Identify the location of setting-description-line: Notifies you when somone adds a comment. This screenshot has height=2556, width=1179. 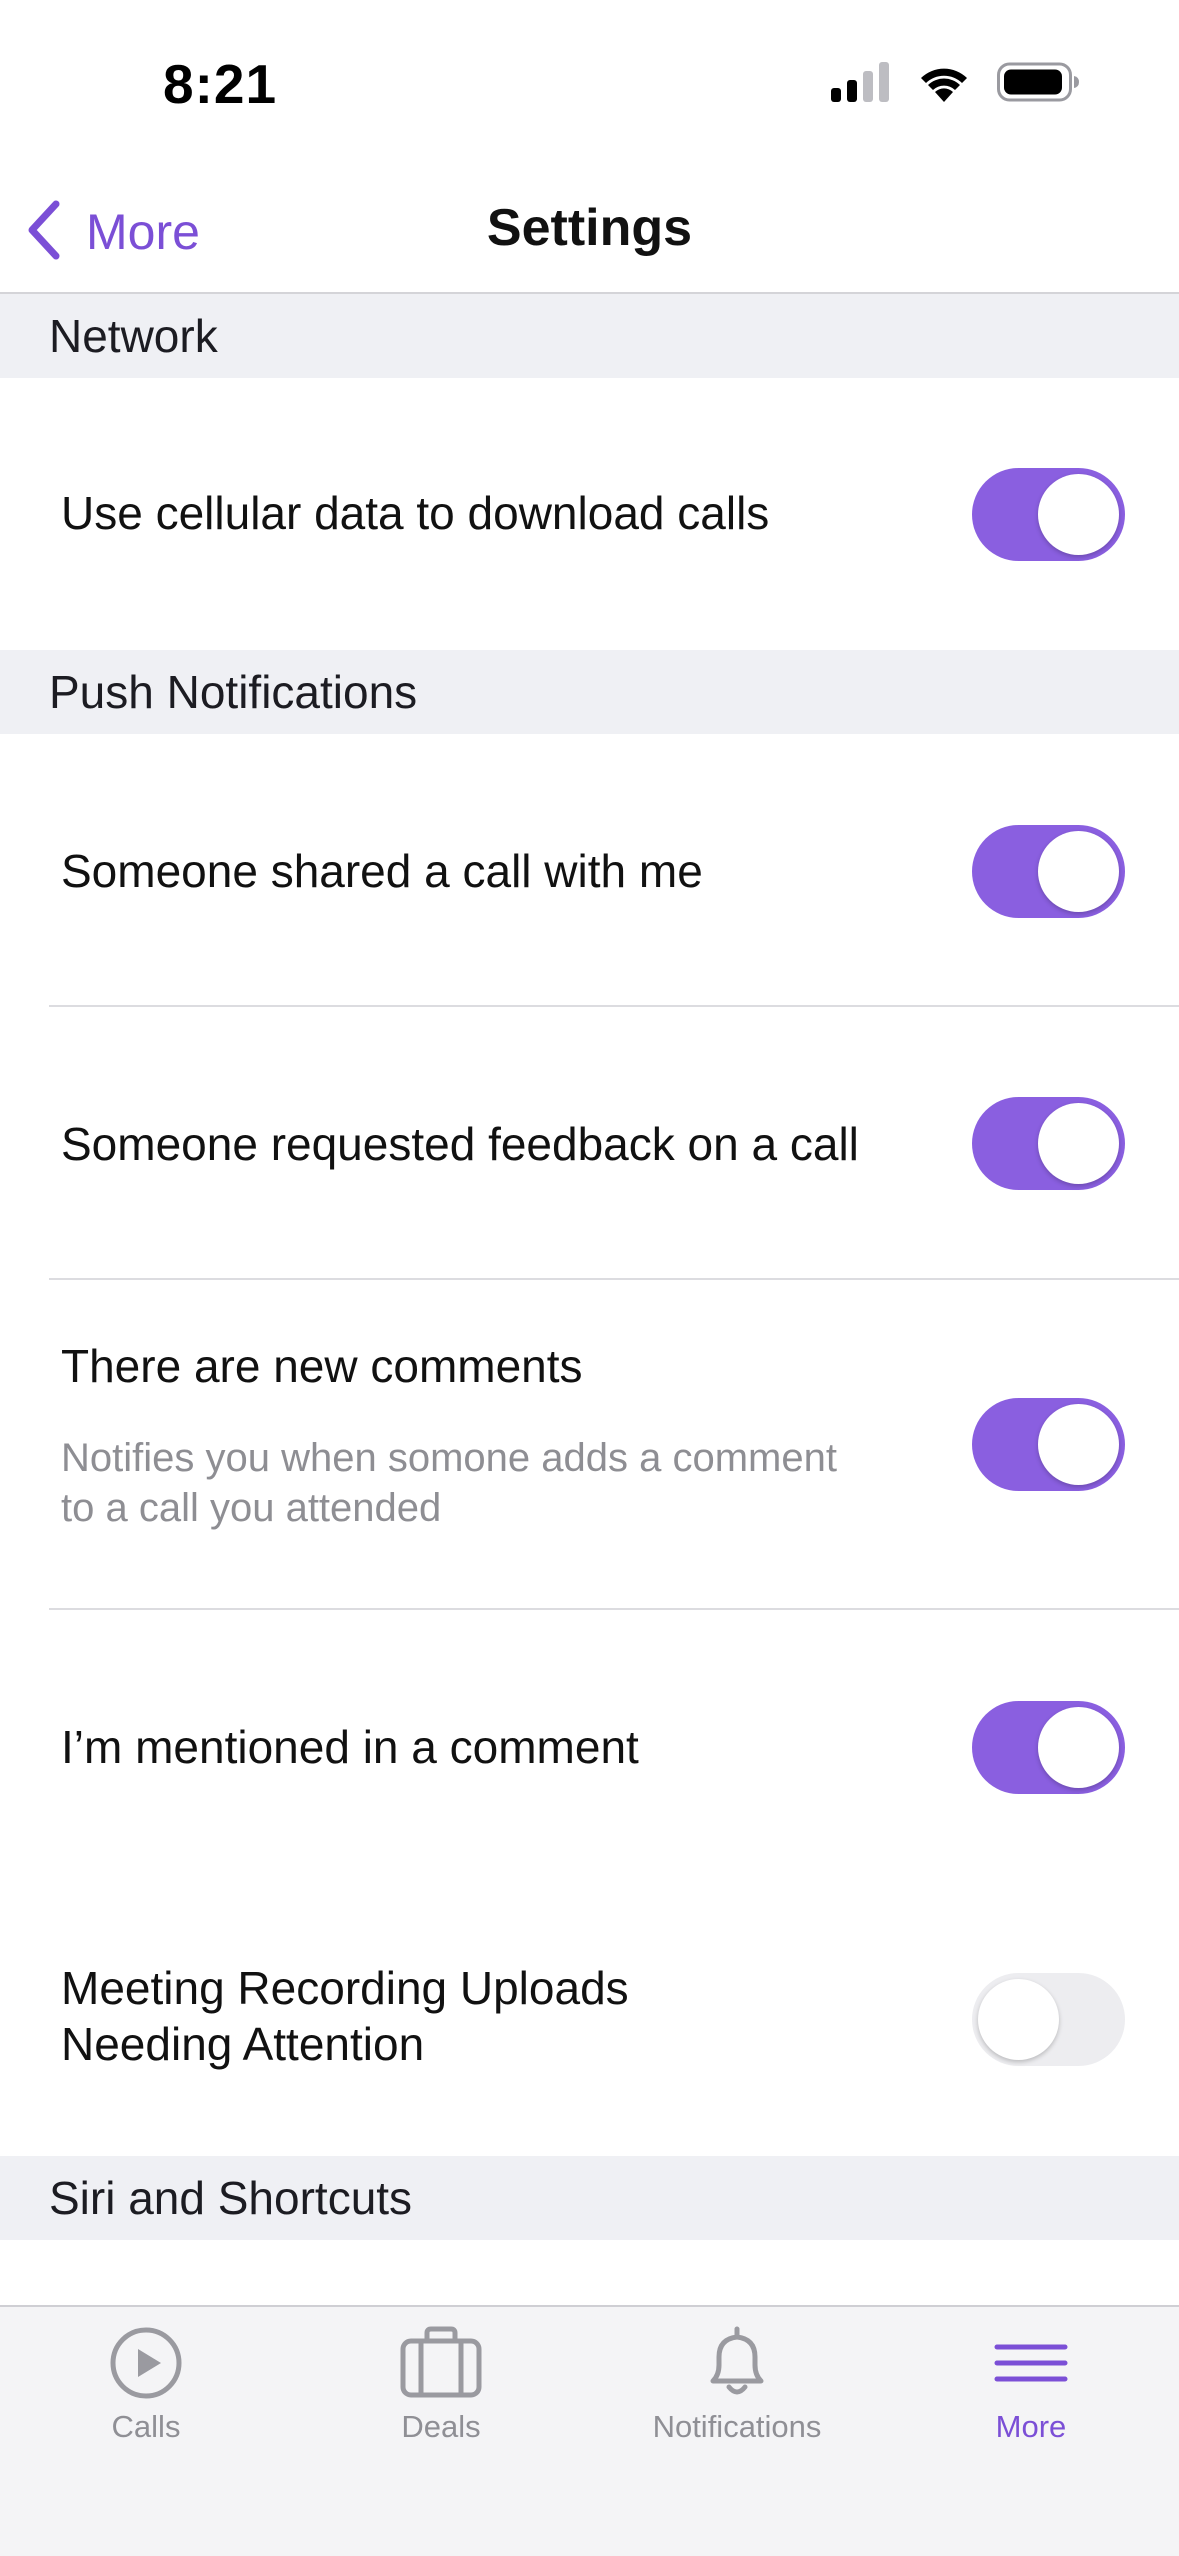
(449, 1458).